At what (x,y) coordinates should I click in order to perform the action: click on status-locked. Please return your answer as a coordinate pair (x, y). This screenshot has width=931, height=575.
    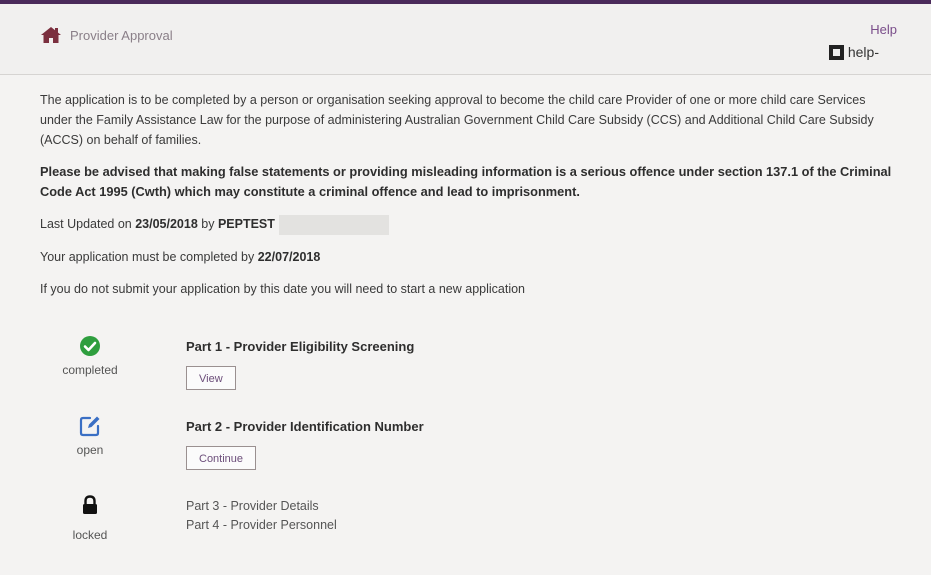
    Looking at the image, I should click on (90, 505).